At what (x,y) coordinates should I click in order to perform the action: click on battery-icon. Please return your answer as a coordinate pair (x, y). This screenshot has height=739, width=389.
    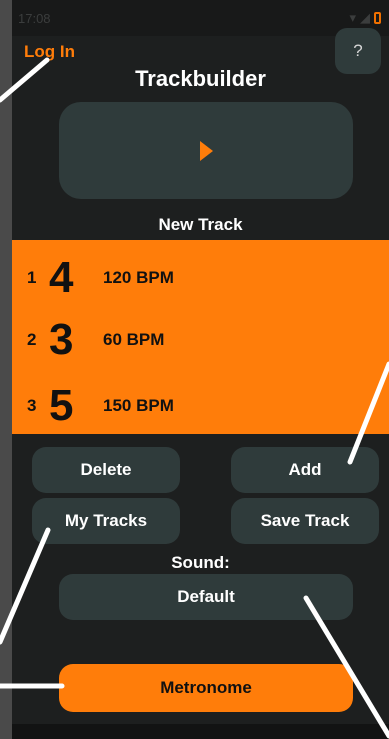
    Looking at the image, I should click on (377, 18).